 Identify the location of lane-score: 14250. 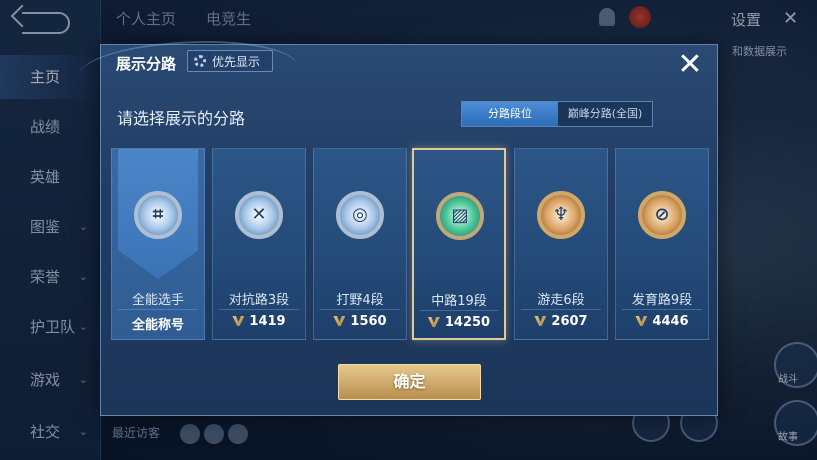
(459, 322).